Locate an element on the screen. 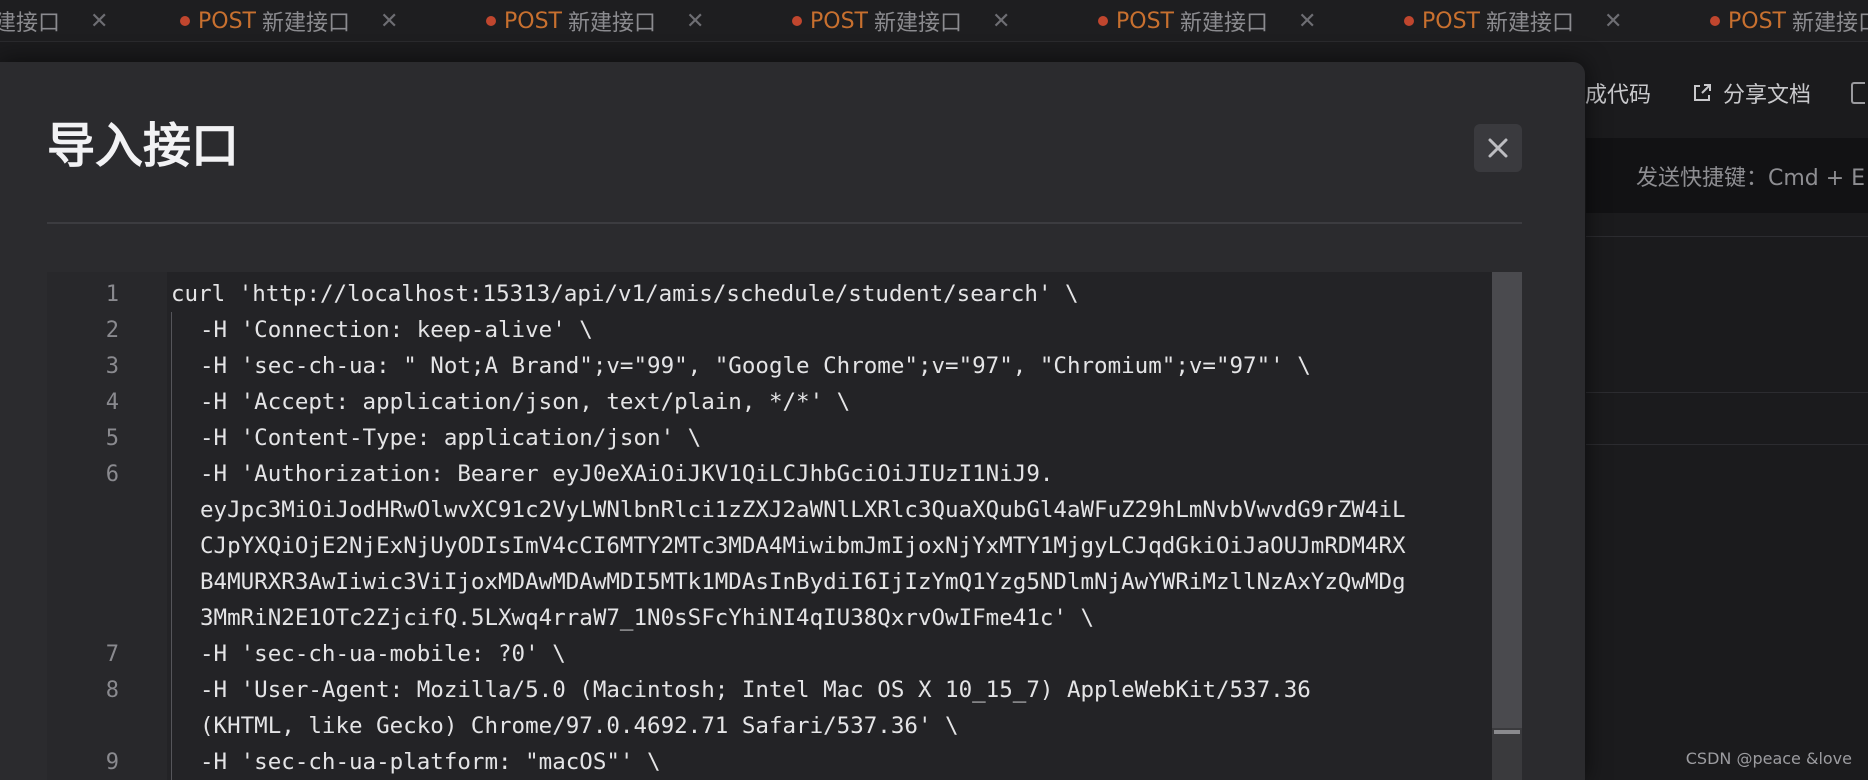 The height and width of the screenshot is (780, 1868). line-number: 7 is located at coordinates (112, 654).